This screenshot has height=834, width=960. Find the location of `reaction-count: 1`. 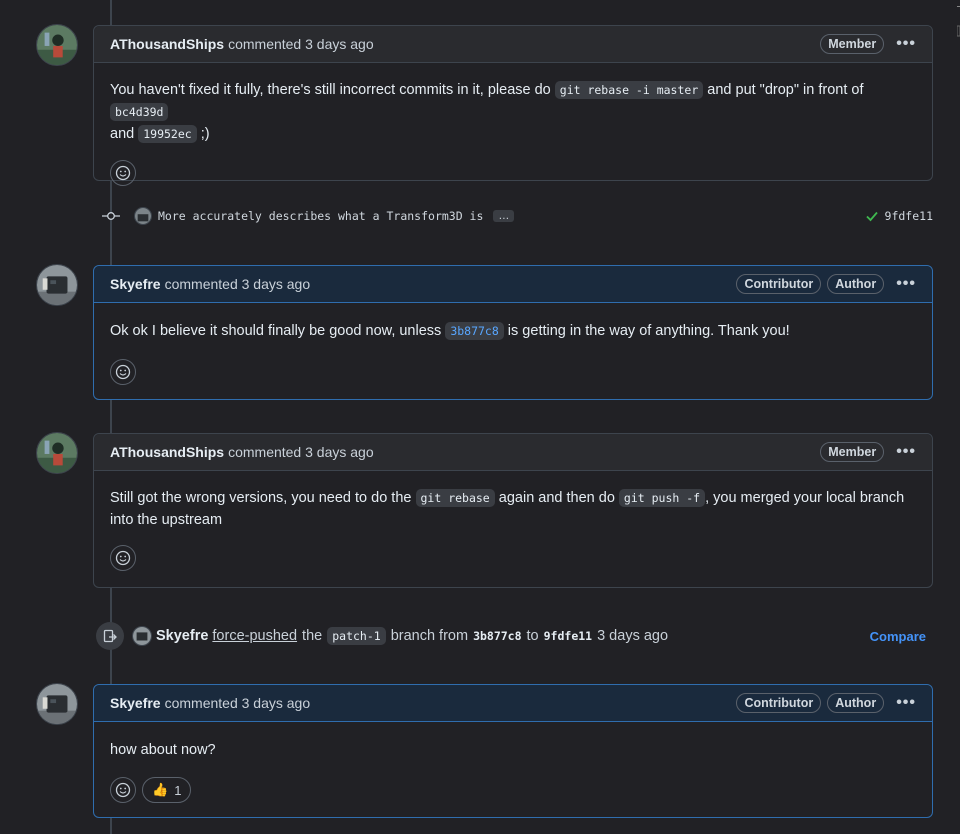

reaction-count: 1 is located at coordinates (178, 790).